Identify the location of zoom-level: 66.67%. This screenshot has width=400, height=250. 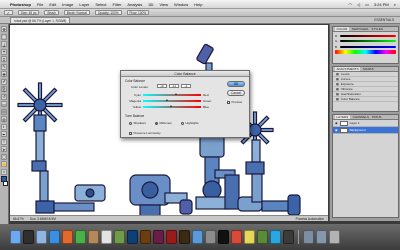
(18, 219).